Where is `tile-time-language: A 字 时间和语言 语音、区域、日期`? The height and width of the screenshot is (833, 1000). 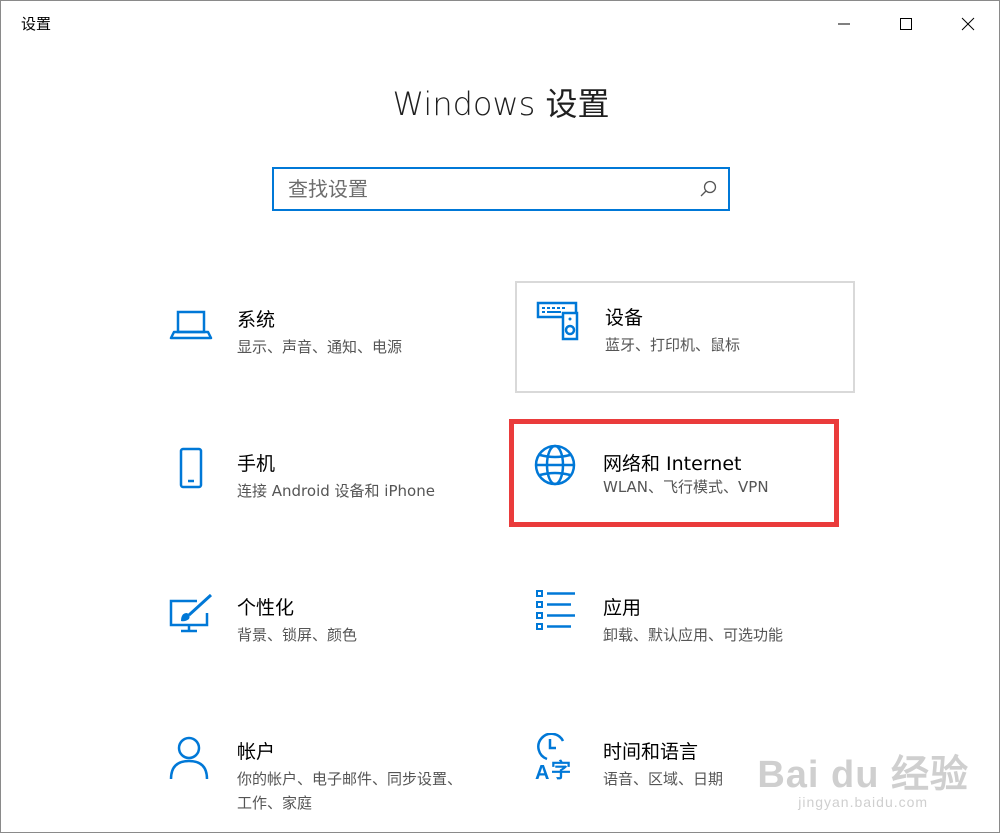
tile-time-language: A 字 时间和语言 语音、区域、日期 is located at coordinates (685, 771).